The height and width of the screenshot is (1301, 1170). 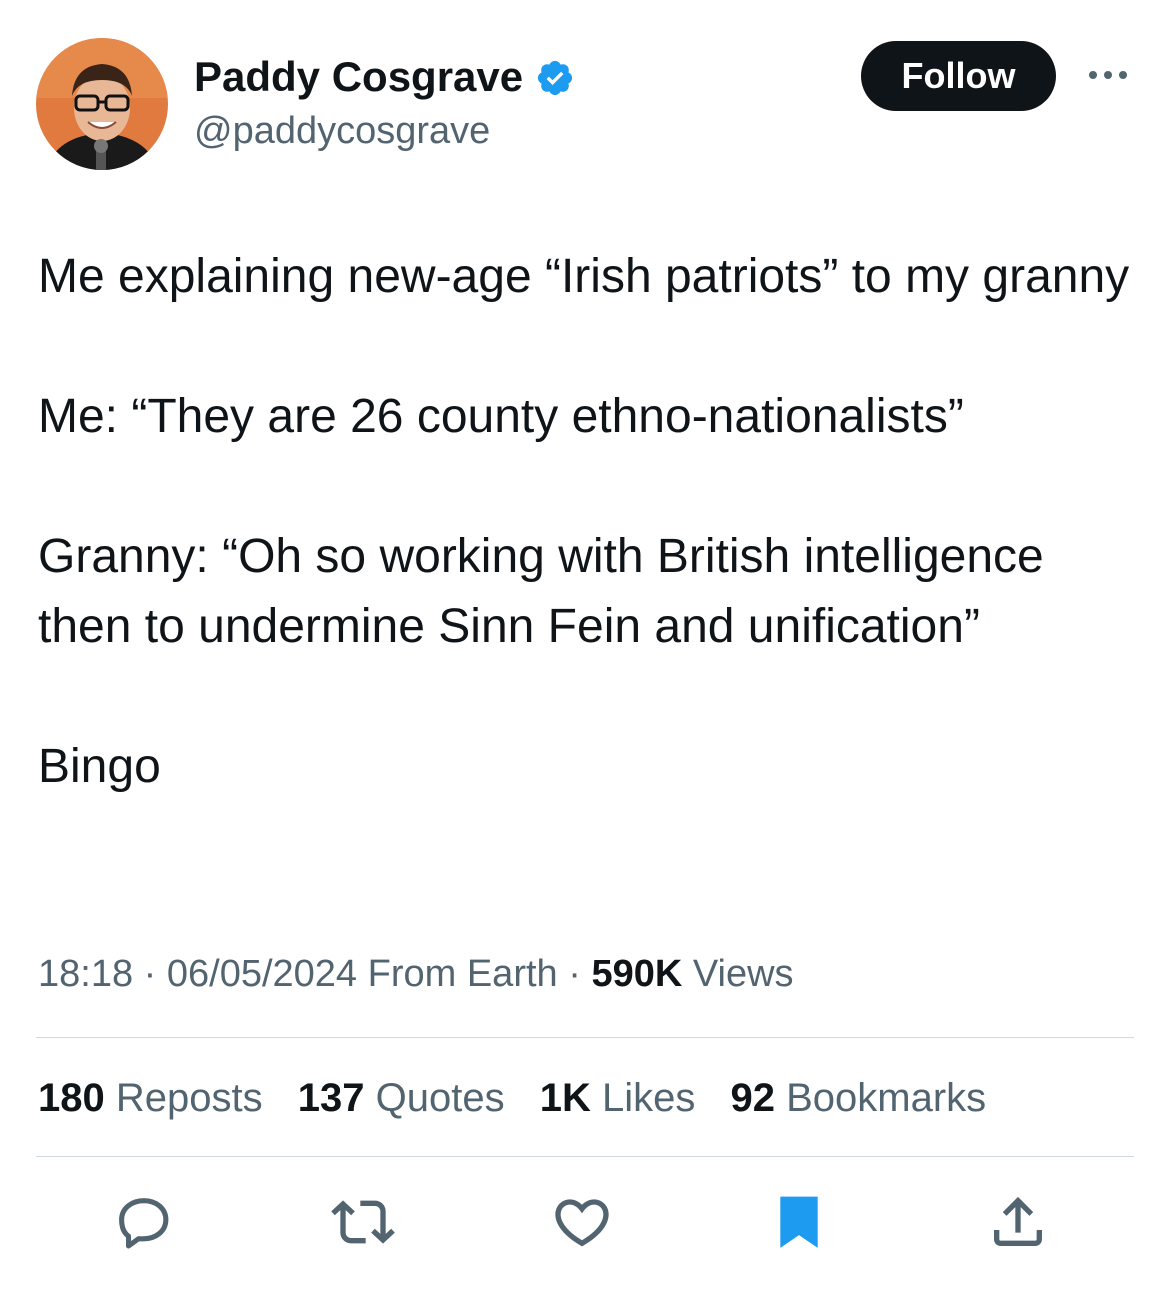 I want to click on likes-count: 1K, so click(x=565, y=1098).